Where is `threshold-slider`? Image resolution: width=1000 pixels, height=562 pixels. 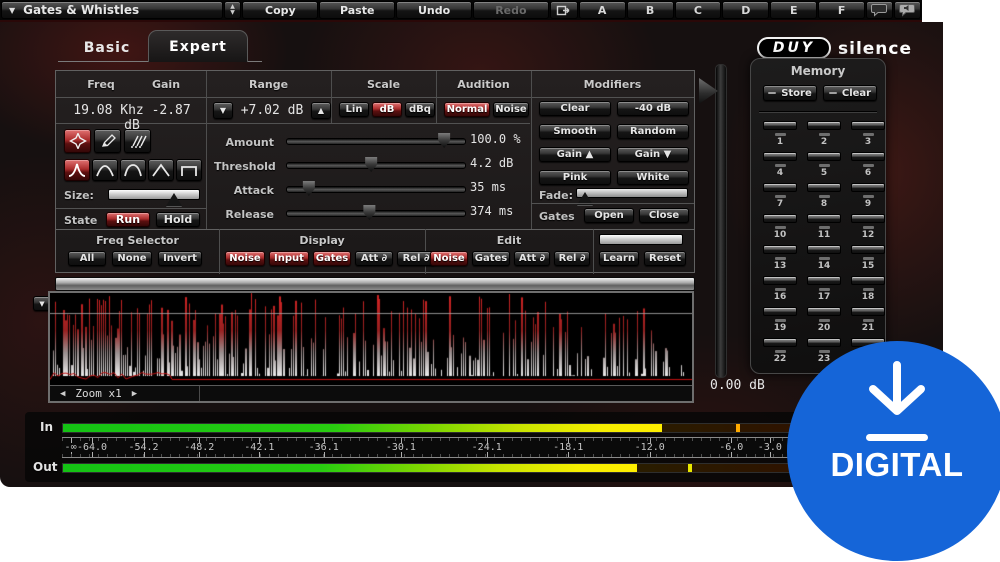 threshold-slider is located at coordinates (376, 164).